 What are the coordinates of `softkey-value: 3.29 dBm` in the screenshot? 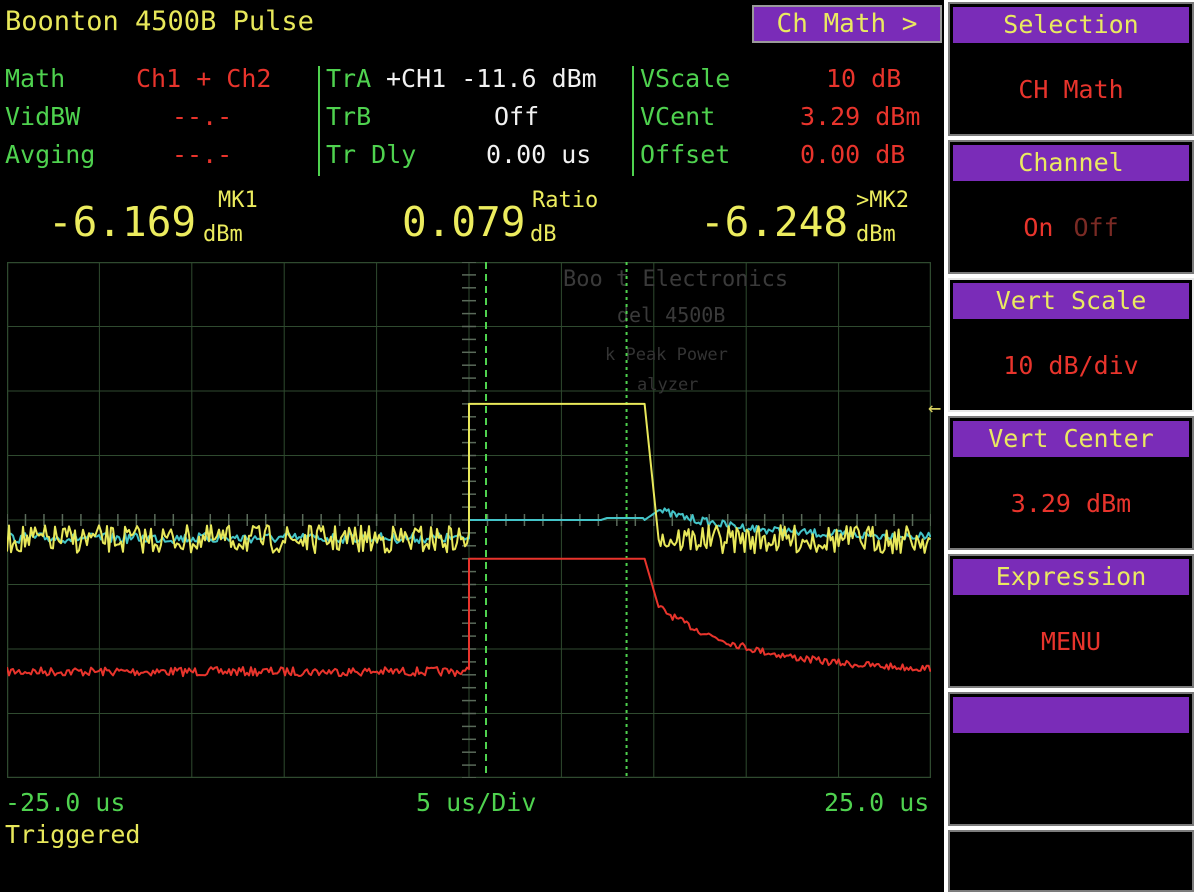 It's located at (1071, 503).